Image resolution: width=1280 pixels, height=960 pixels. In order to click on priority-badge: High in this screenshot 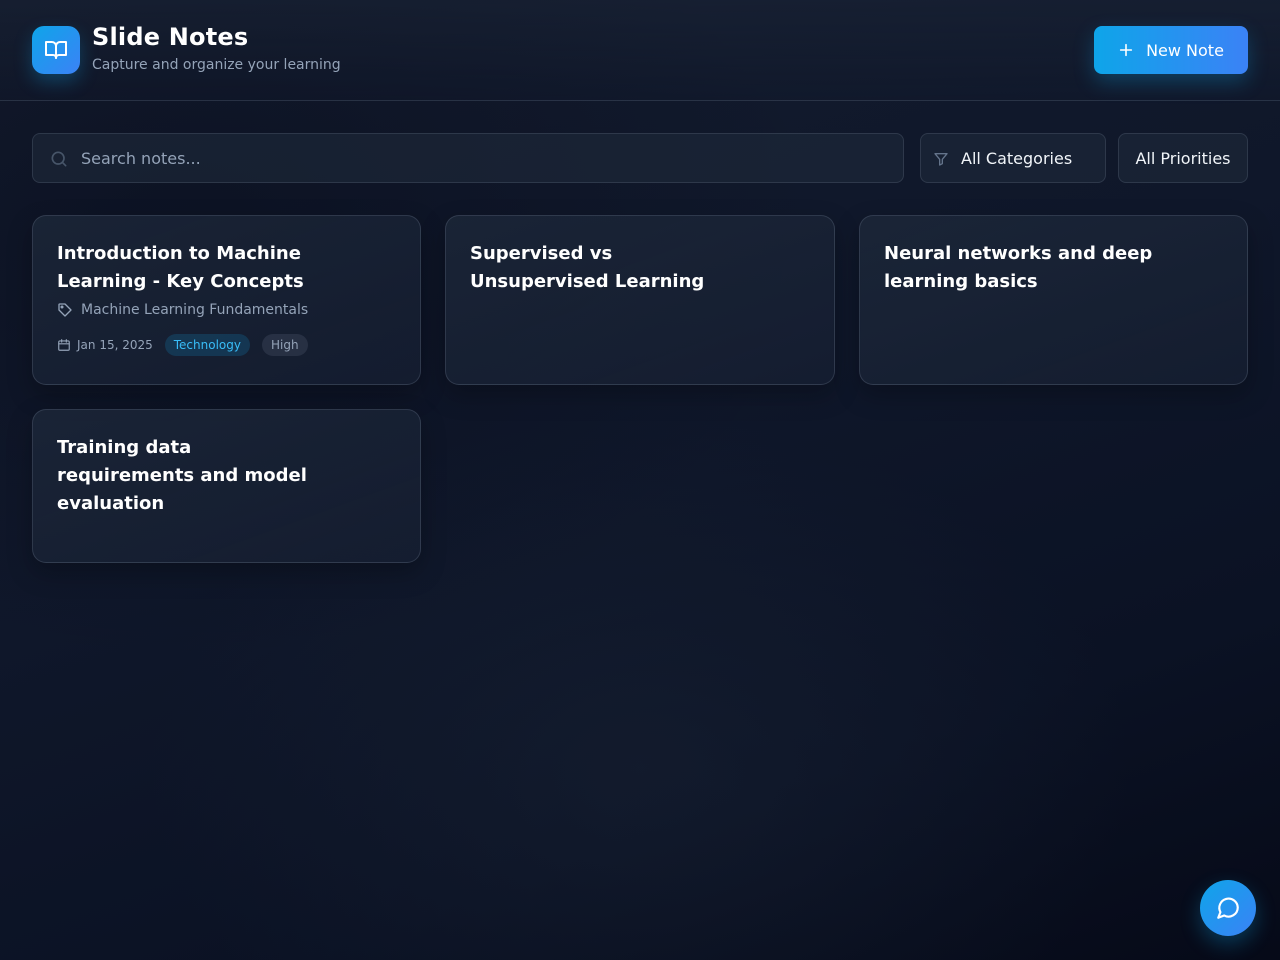, I will do `click(284, 345)`.